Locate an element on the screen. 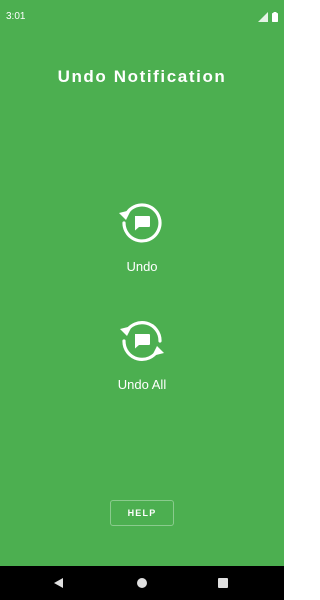  undo-all-button: Undo All is located at coordinates (142, 352).